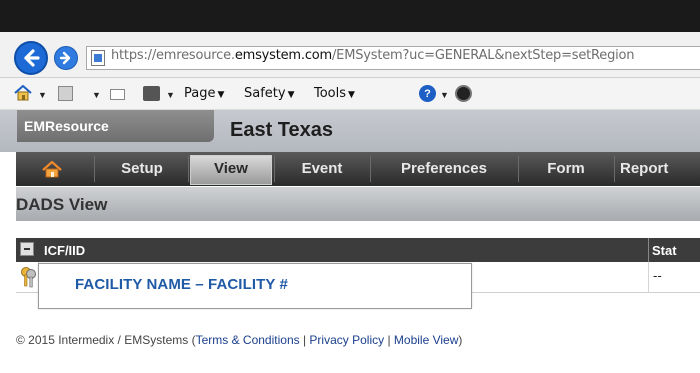 Image resolution: width=700 pixels, height=373 pixels. I want to click on arrow-right-icon, so click(65, 58).